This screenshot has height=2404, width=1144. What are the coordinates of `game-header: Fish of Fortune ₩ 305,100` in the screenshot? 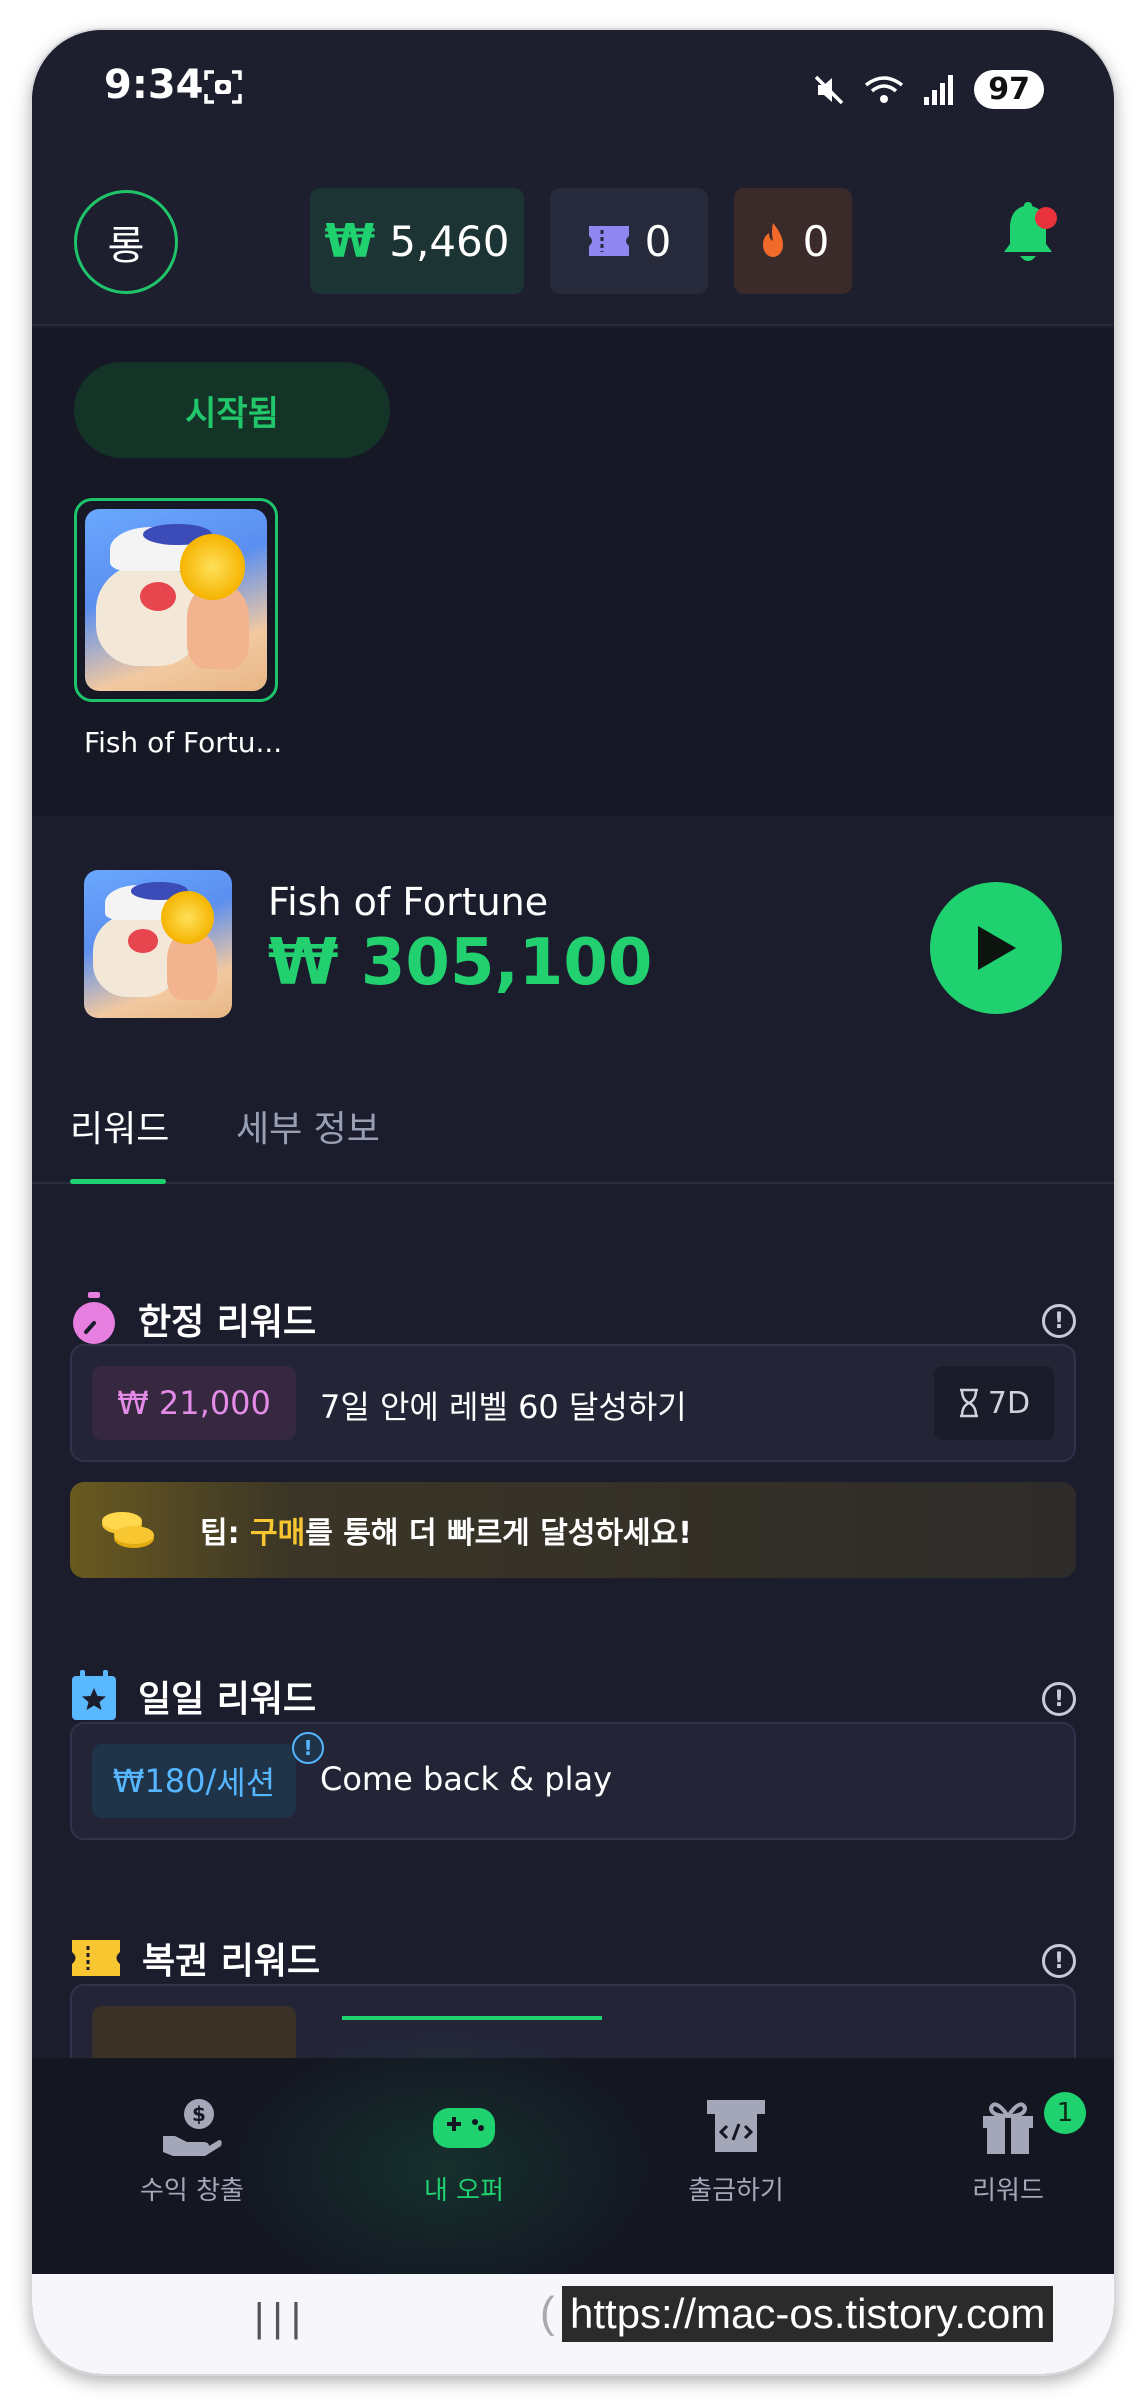 It's located at (573, 917).